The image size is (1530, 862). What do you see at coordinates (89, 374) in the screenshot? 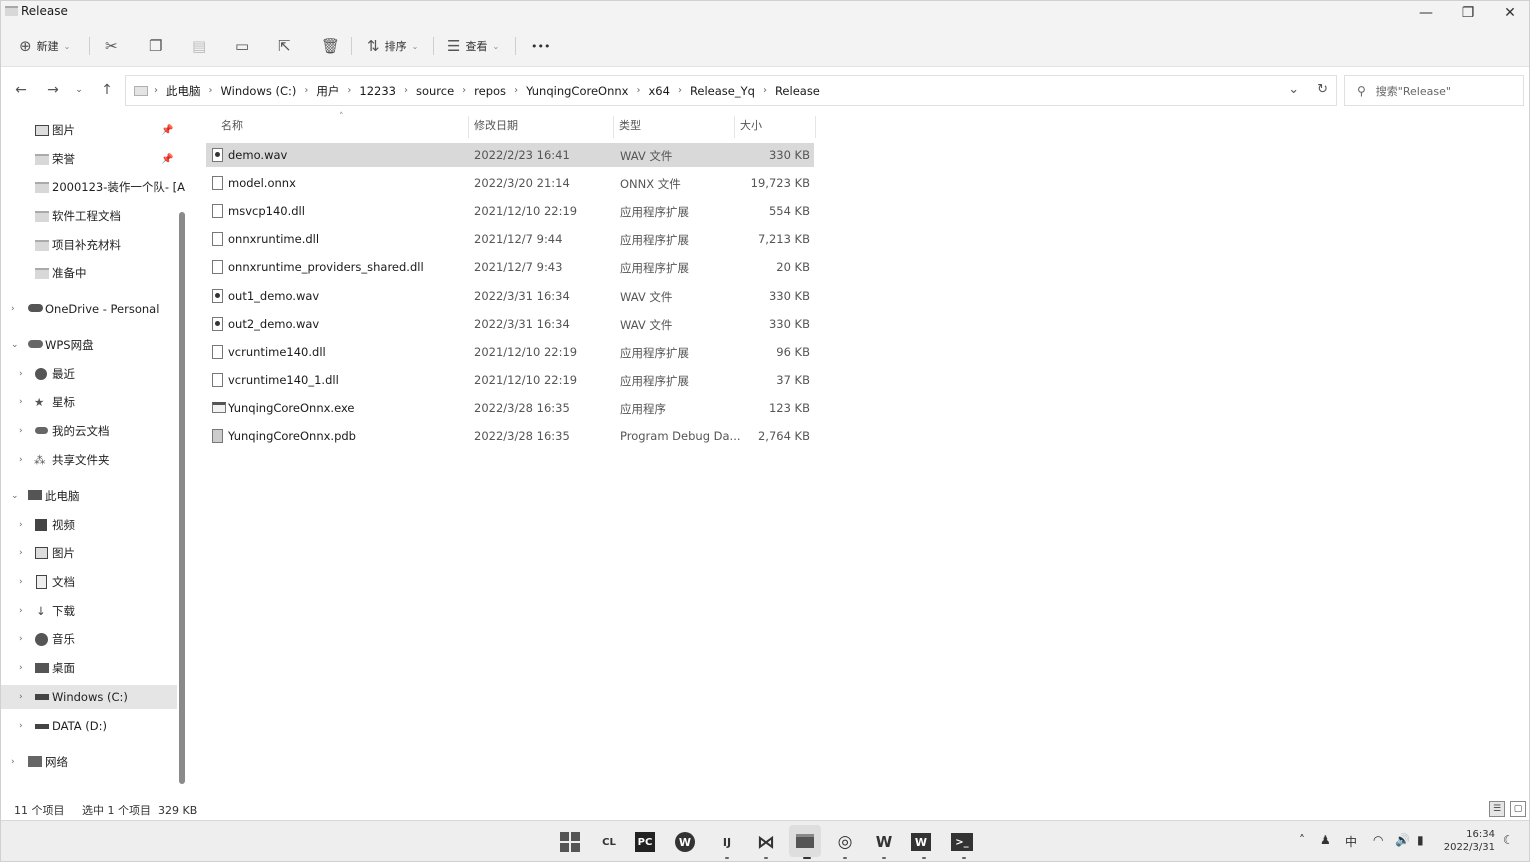
I see `sidebar-item-recent: › 最近` at bounding box center [89, 374].